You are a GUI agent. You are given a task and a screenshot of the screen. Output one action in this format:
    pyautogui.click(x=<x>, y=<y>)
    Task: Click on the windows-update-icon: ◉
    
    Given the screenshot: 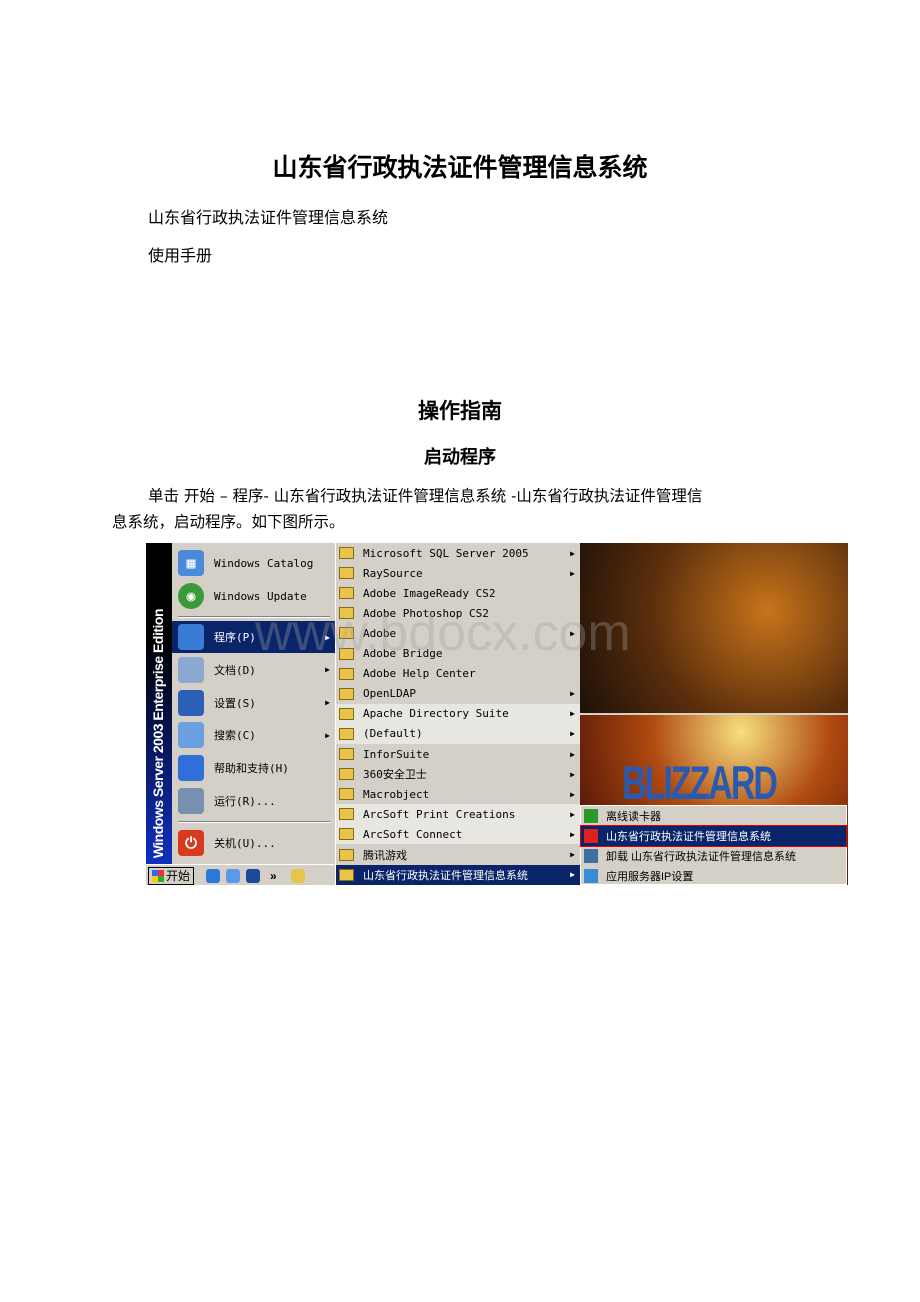 What is the action you would take?
    pyautogui.click(x=191, y=596)
    